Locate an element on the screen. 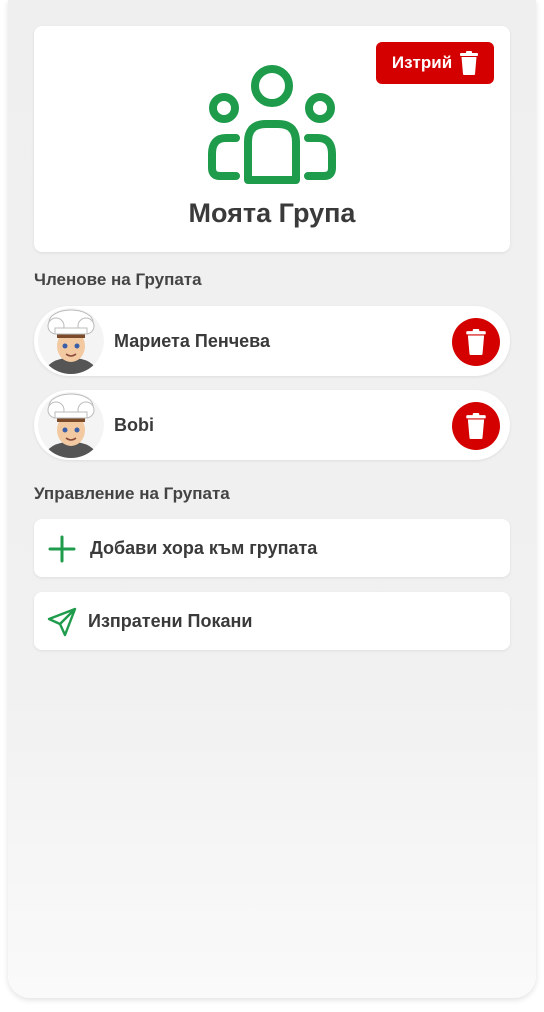 Image resolution: width=544 pixels, height=1012 pixels. member-row: Bobi is located at coordinates (272, 425).